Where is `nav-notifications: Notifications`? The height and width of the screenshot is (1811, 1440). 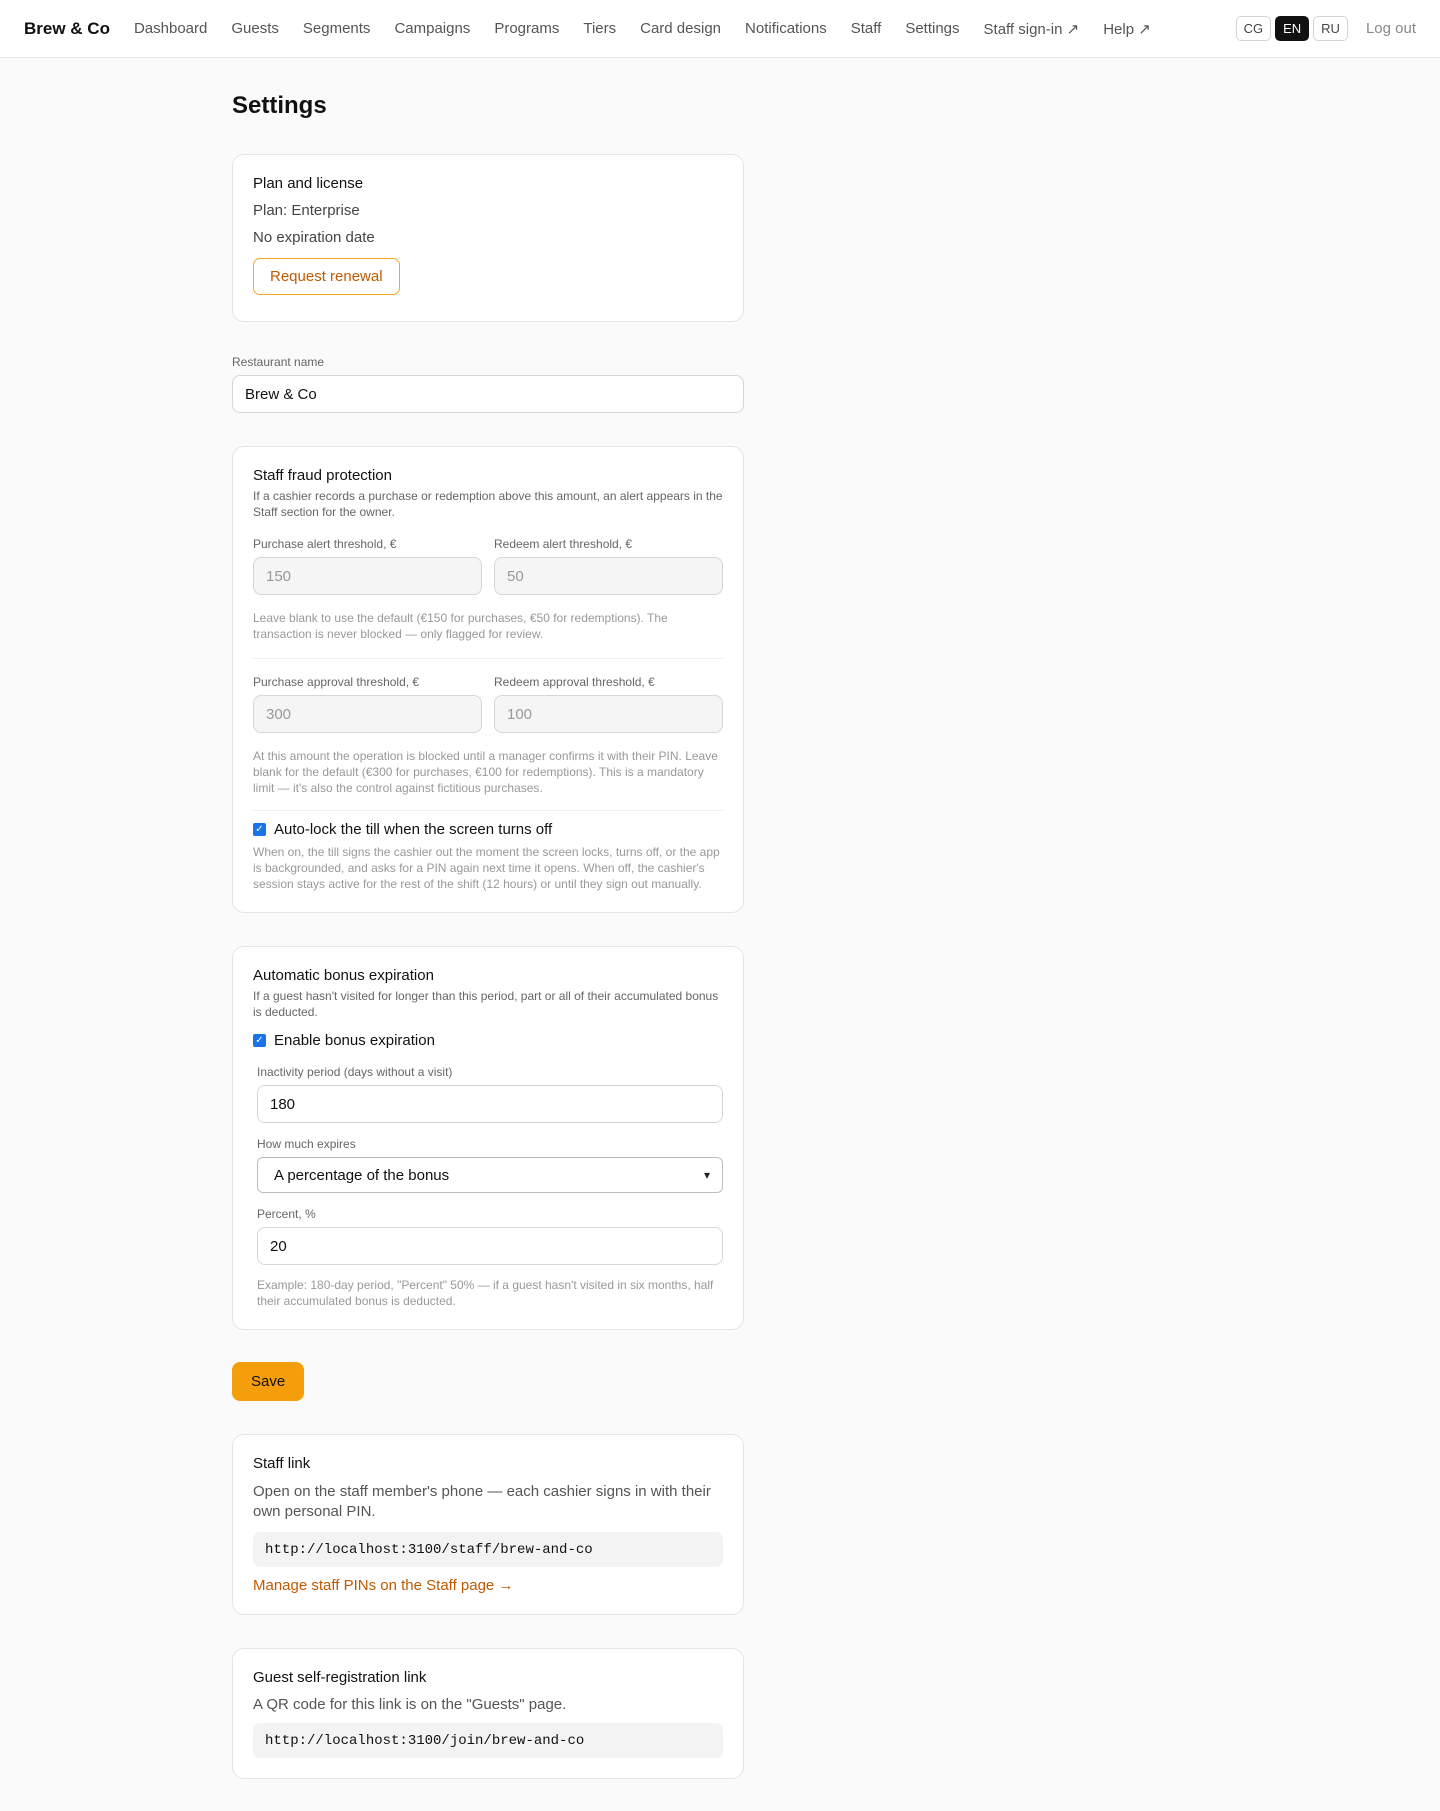 nav-notifications: Notifications is located at coordinates (786, 28).